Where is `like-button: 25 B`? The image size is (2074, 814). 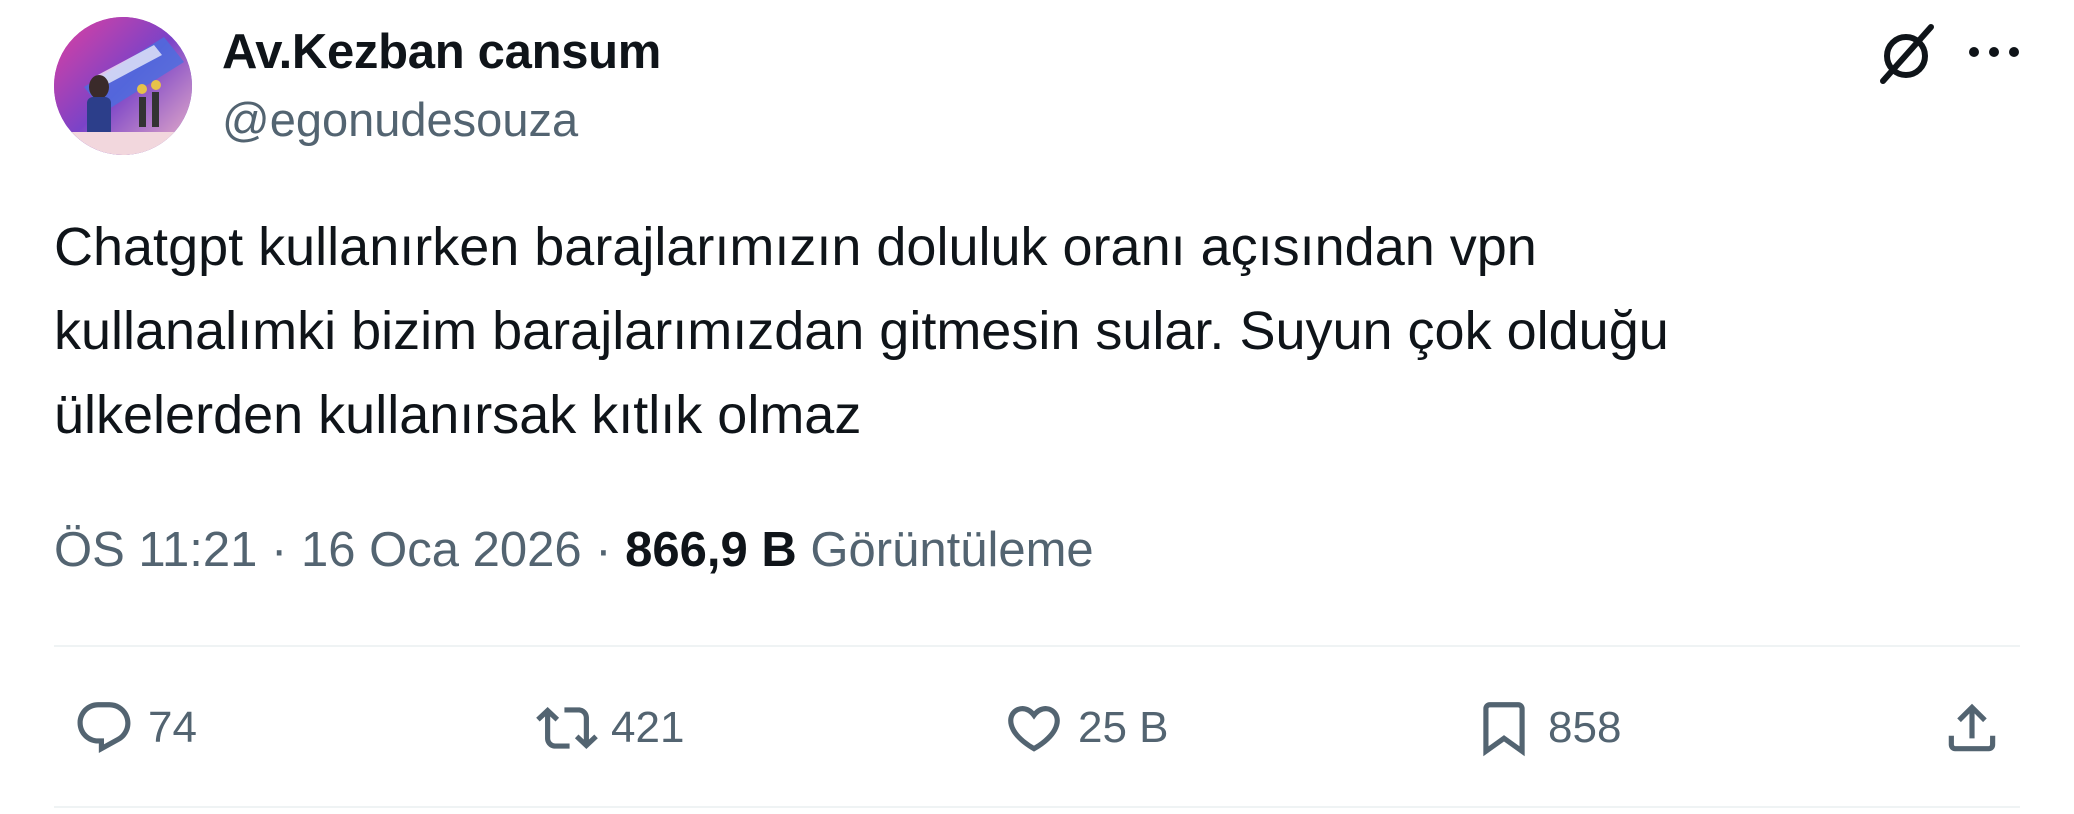 like-button: 25 B is located at coordinates (1082, 728).